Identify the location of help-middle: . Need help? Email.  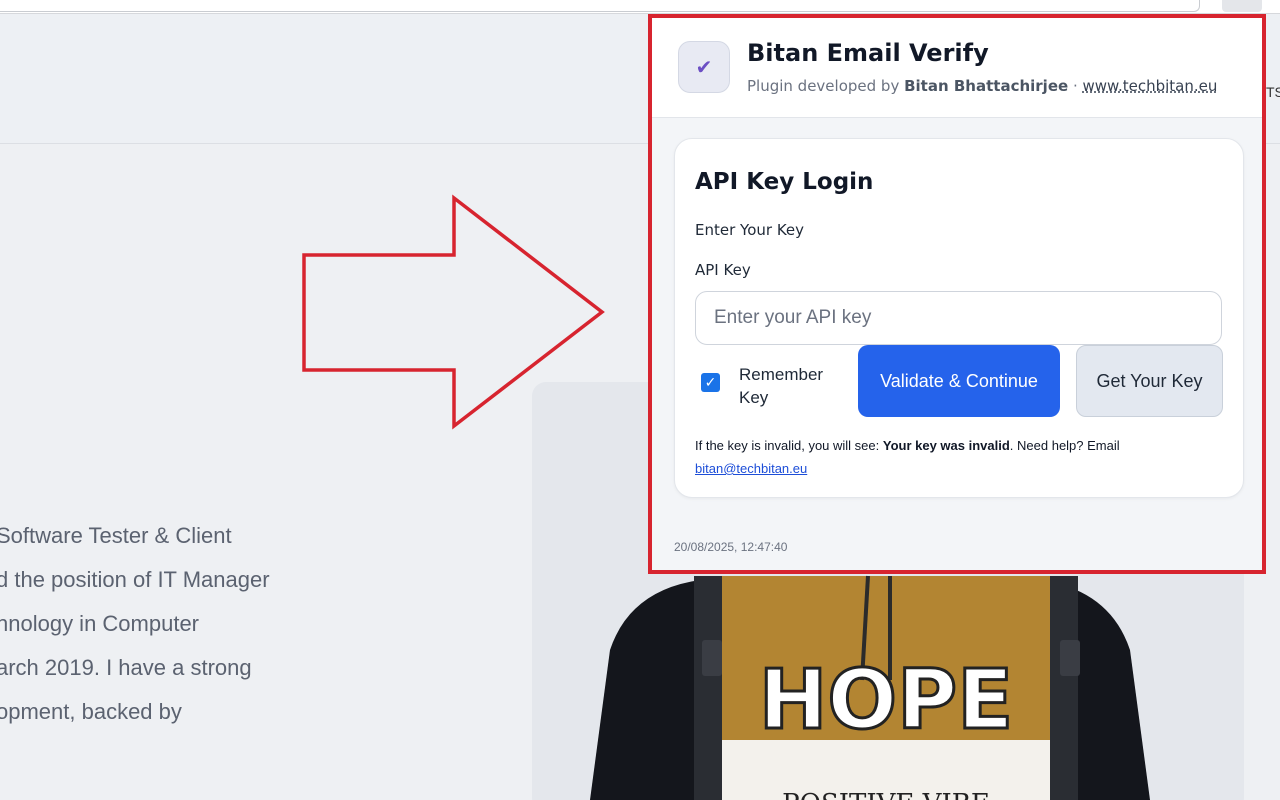
(1064, 445).